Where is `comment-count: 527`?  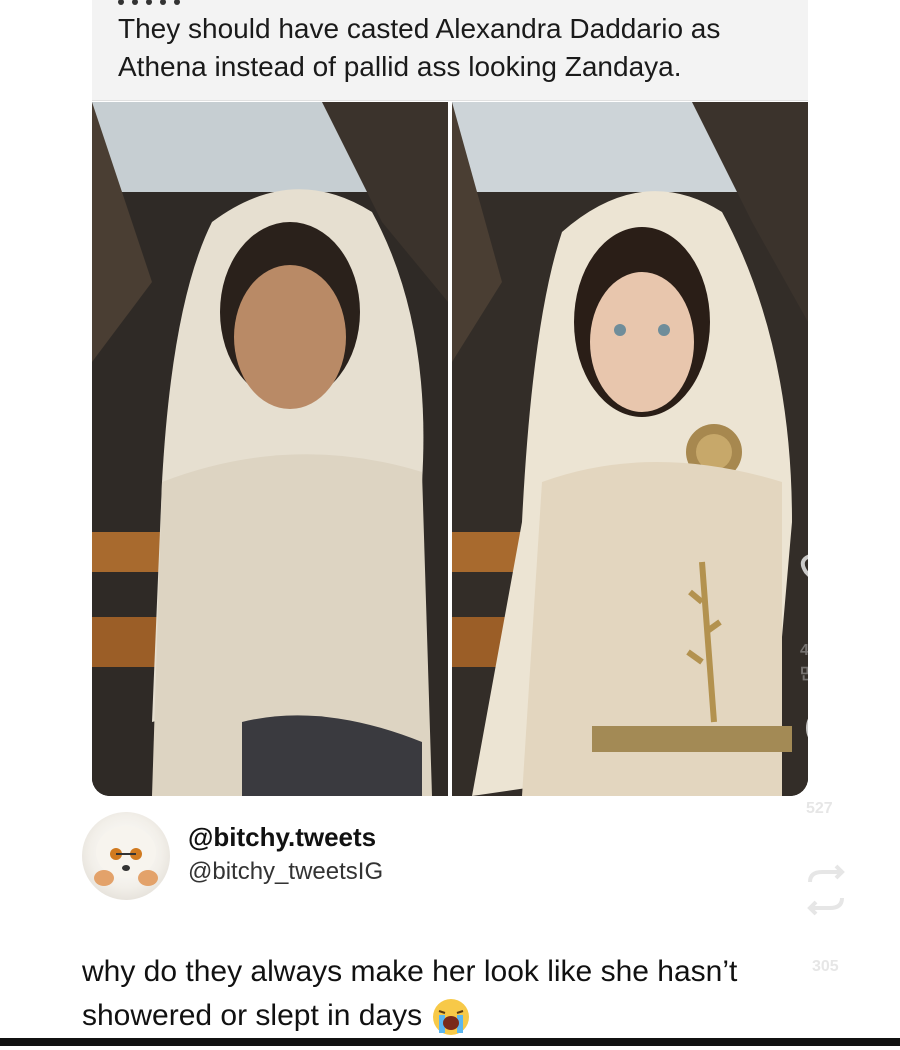 comment-count: 527 is located at coordinates (819, 808).